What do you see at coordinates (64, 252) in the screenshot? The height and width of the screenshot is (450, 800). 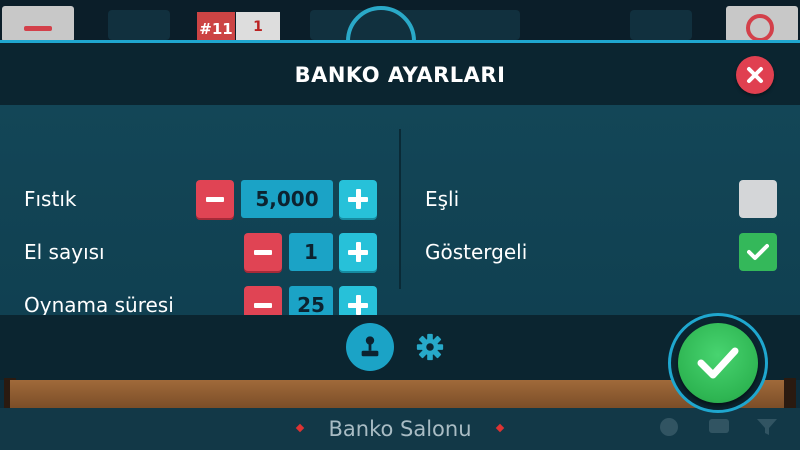 I see `el-sayisi-label: El sayısı` at bounding box center [64, 252].